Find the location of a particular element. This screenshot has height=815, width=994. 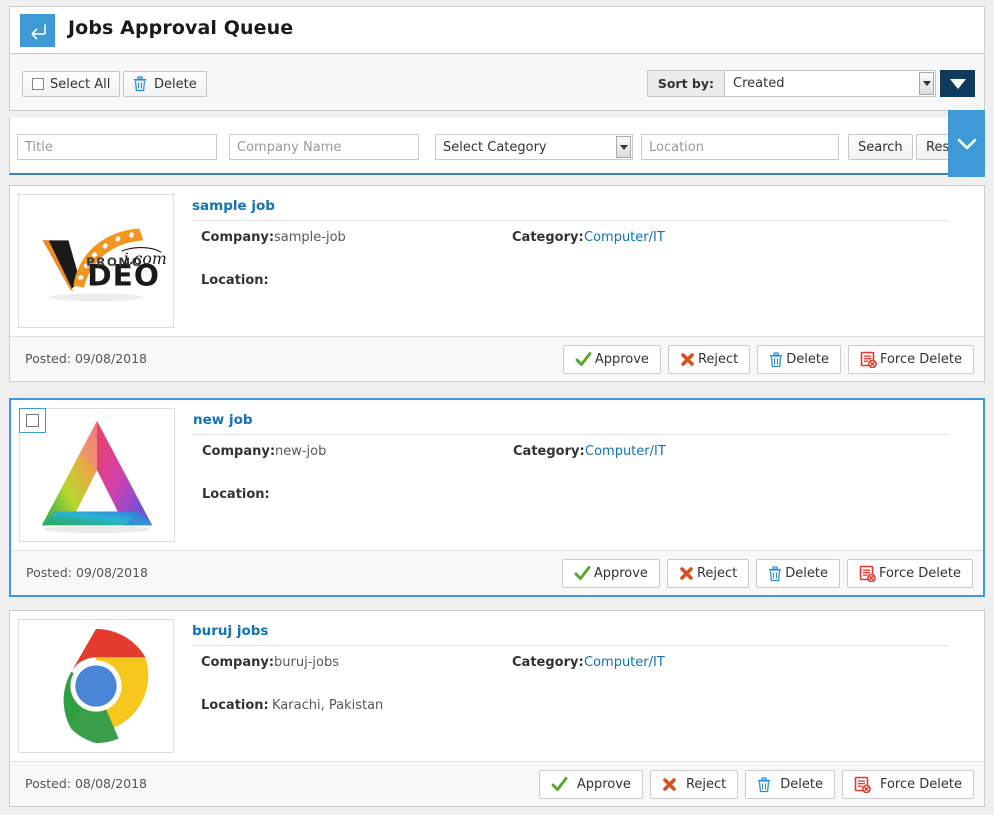

sort-by-select-wrapper: Created is located at coordinates (830, 83).